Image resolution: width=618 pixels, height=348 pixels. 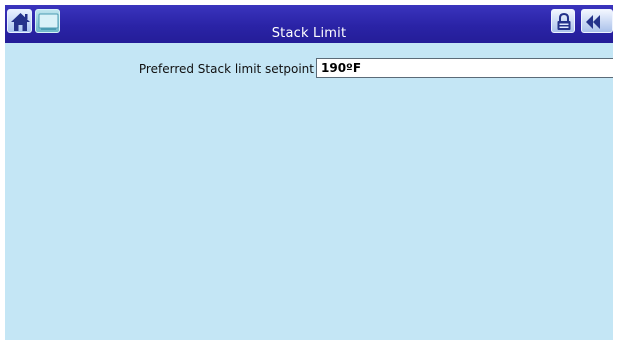 I want to click on back-button, so click(x=597, y=21).